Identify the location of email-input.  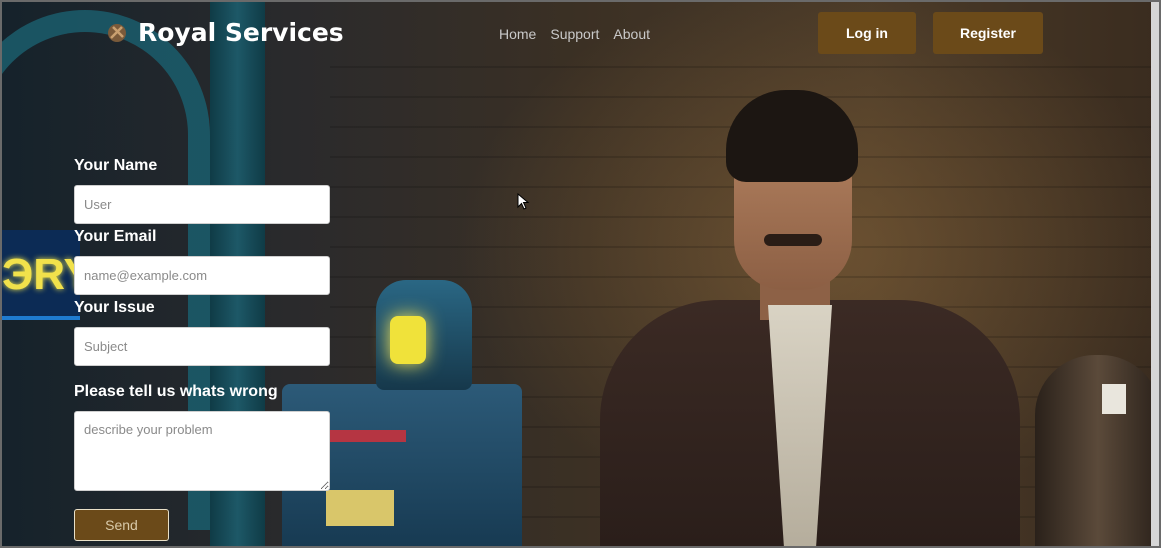
(202, 275).